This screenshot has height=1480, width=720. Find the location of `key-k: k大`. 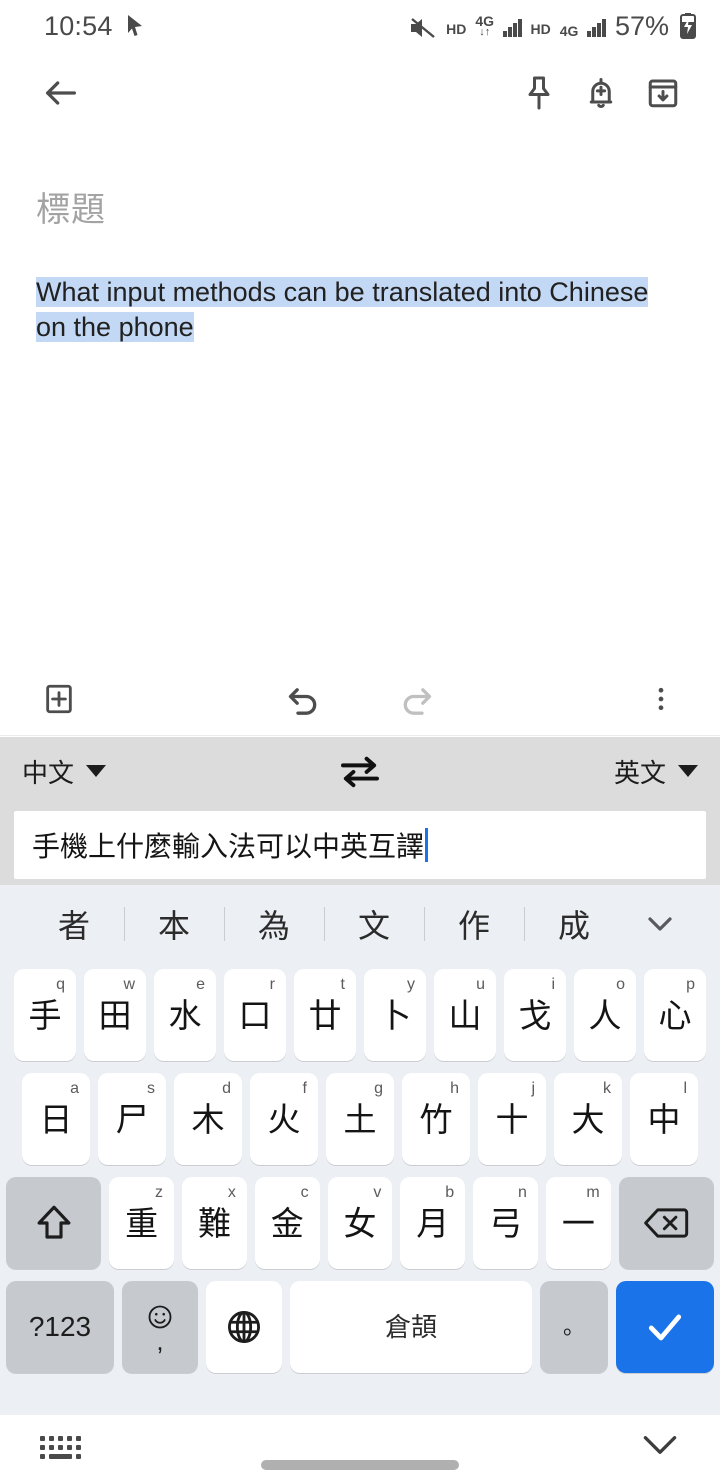

key-k: k大 is located at coordinates (588, 1119).